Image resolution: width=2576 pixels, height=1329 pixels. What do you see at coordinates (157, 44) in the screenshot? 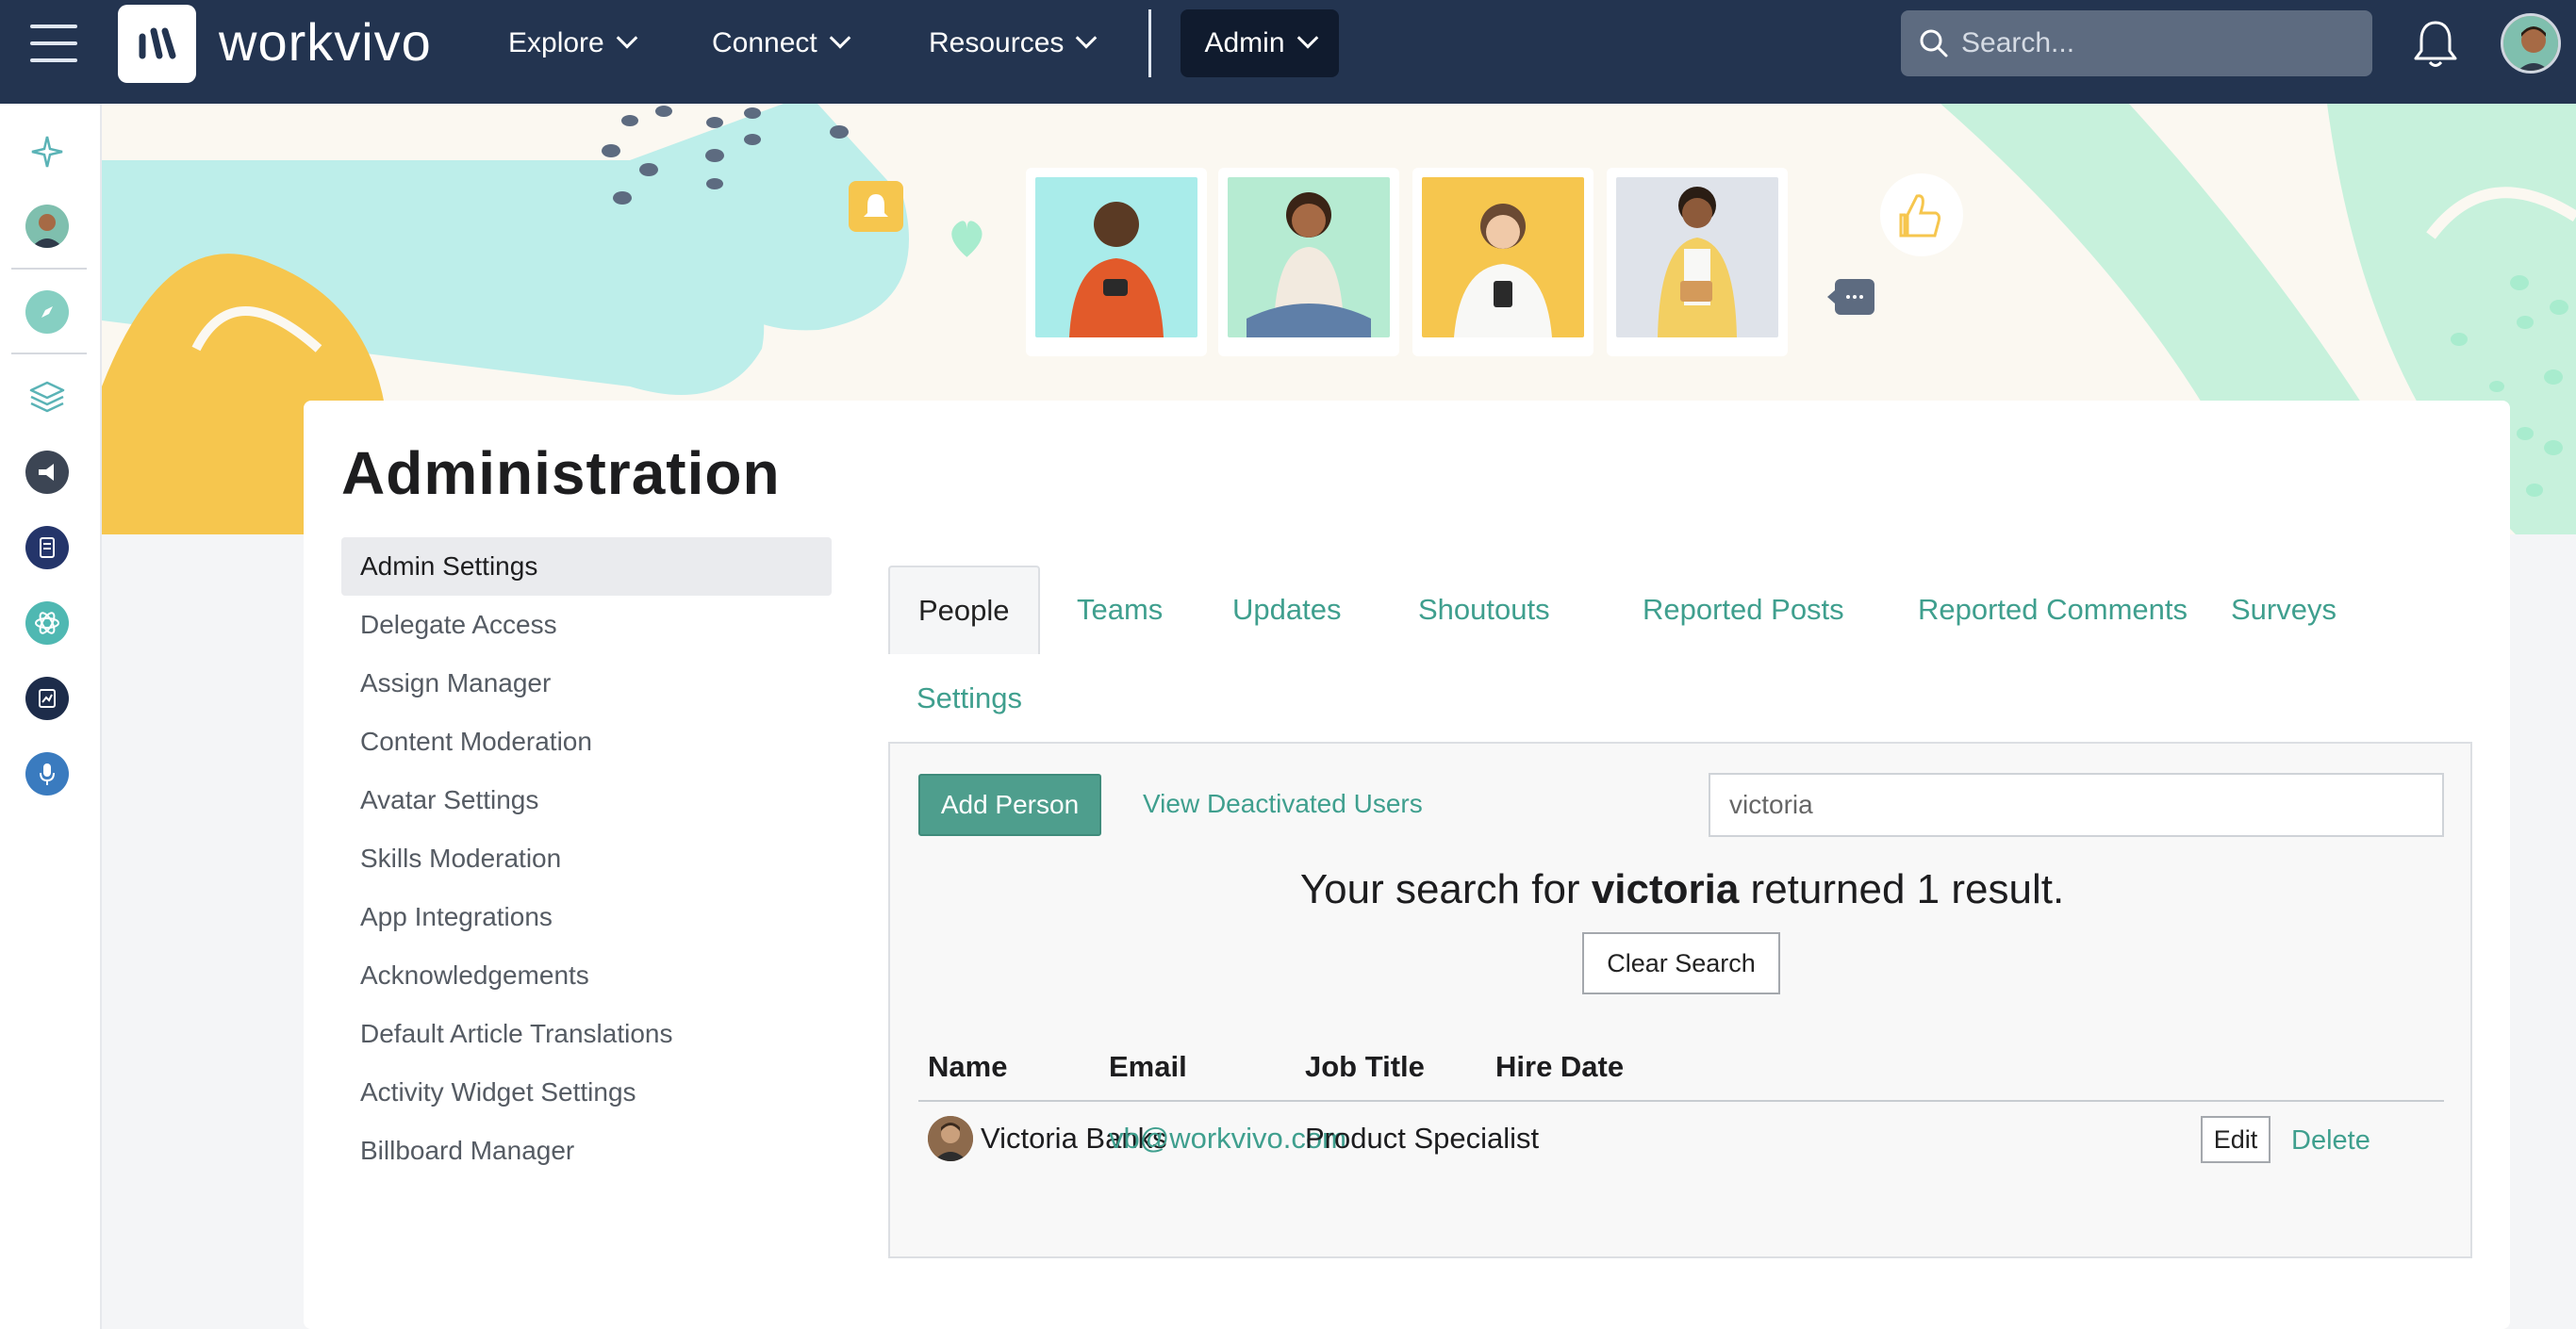
I see `workvivo-logo` at bounding box center [157, 44].